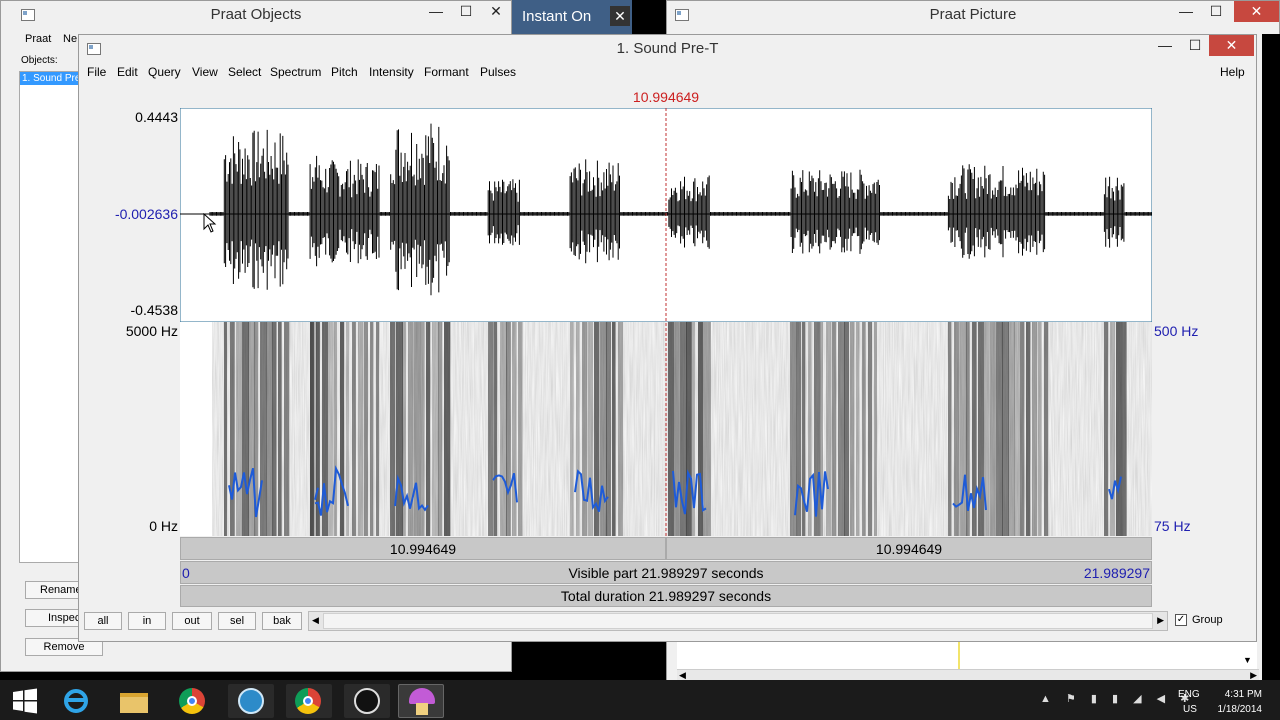 This screenshot has height=720, width=1280. What do you see at coordinates (25, 701) in the screenshot?
I see `windows-start-icon` at bounding box center [25, 701].